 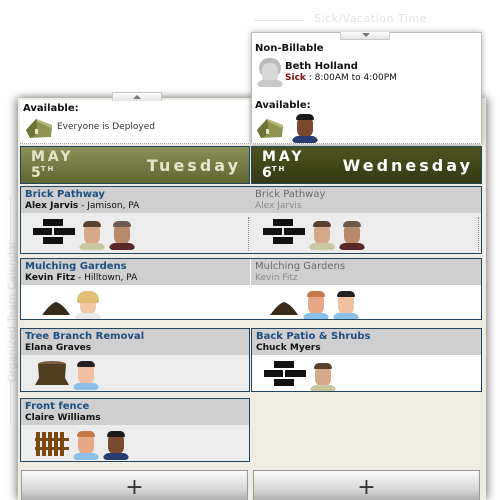 What do you see at coordinates (109, 206) in the screenshot?
I see `client-location: - Jamison, PA` at bounding box center [109, 206].